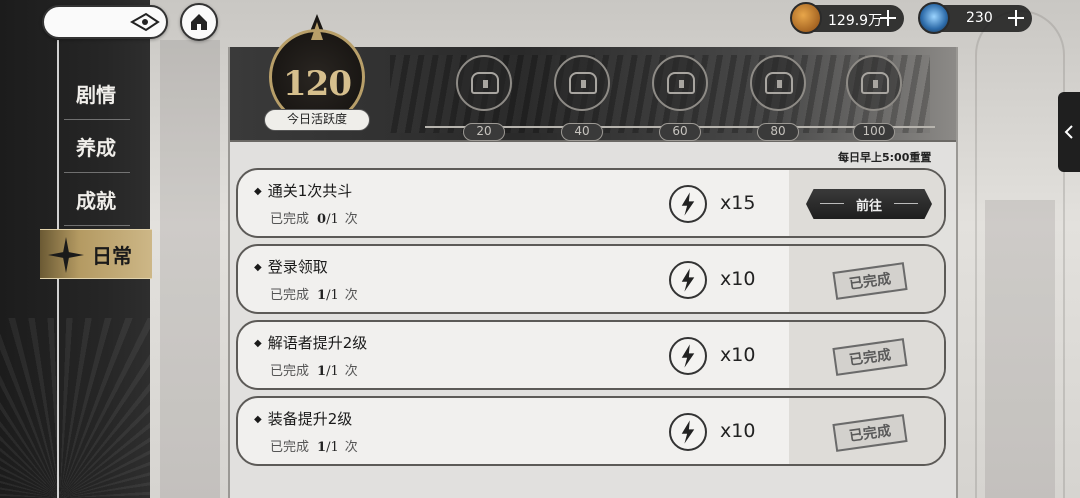 The width and height of the screenshot is (1080, 498). I want to click on activity-score-medallion: 120 今日活跃度, so click(317, 73).